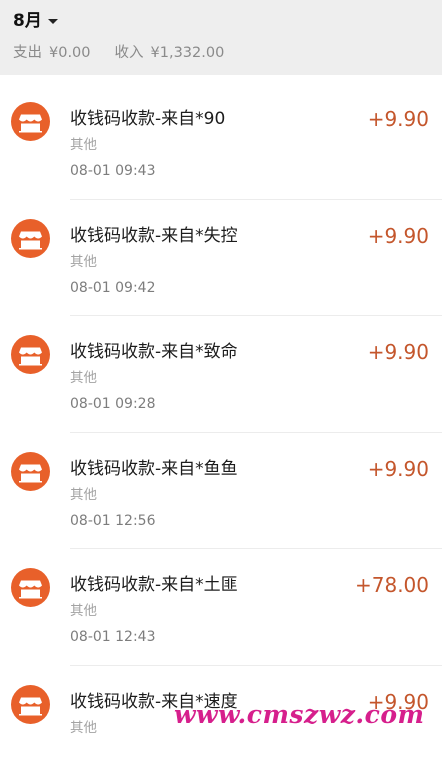 This screenshot has width=442, height=782. Describe the element at coordinates (154, 352) in the screenshot. I see `transaction-title: 收钱码收款-来自*致命` at that location.